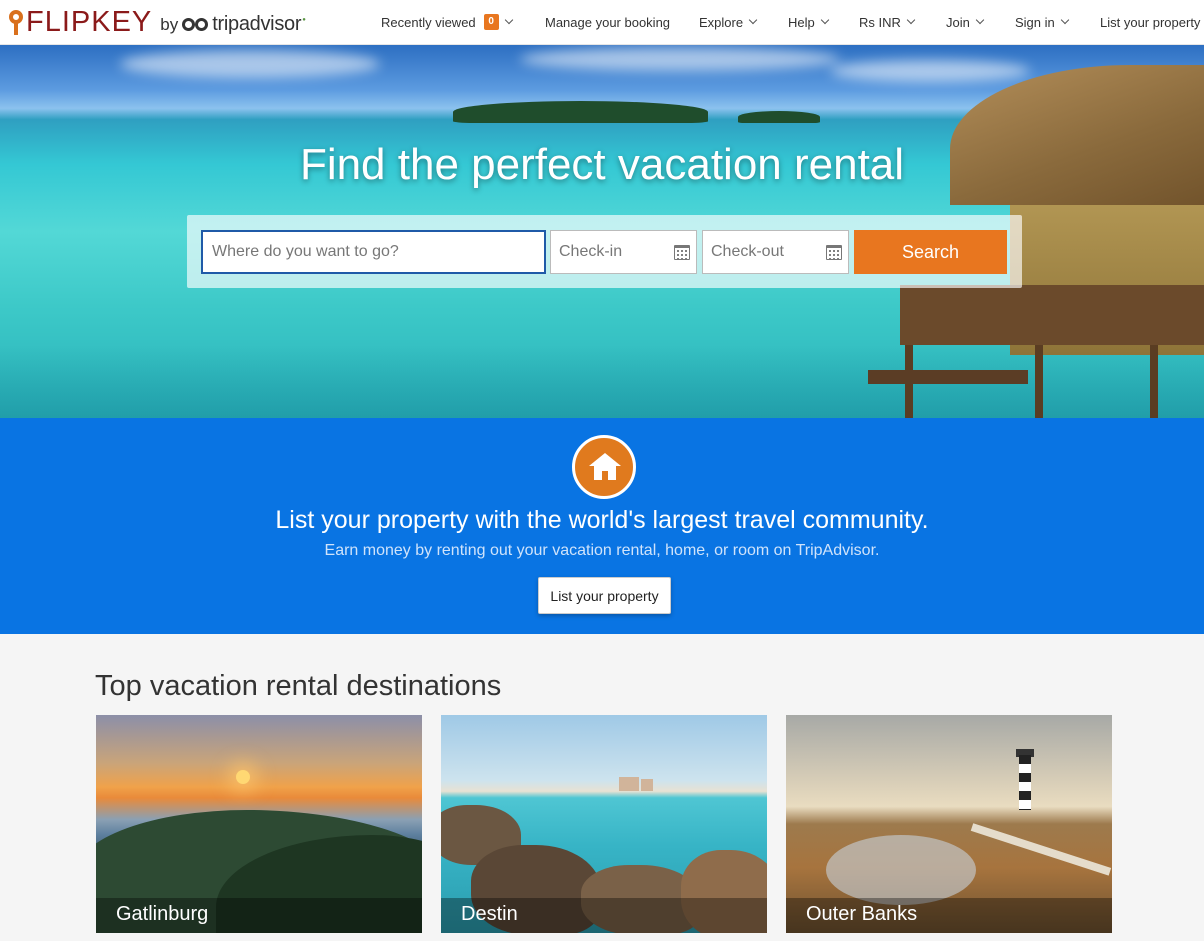 The width and height of the screenshot is (1204, 941). What do you see at coordinates (157, 22) in the screenshot?
I see `flipkey-logo: FLIPKEY by tripadvisor ●` at bounding box center [157, 22].